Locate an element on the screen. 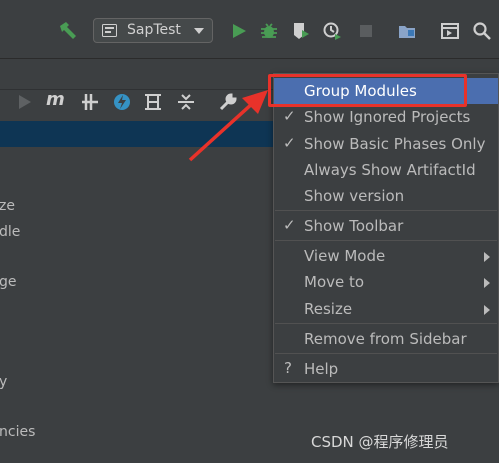 The image size is (499, 463). stop-icon is located at coordinates (366, 31).